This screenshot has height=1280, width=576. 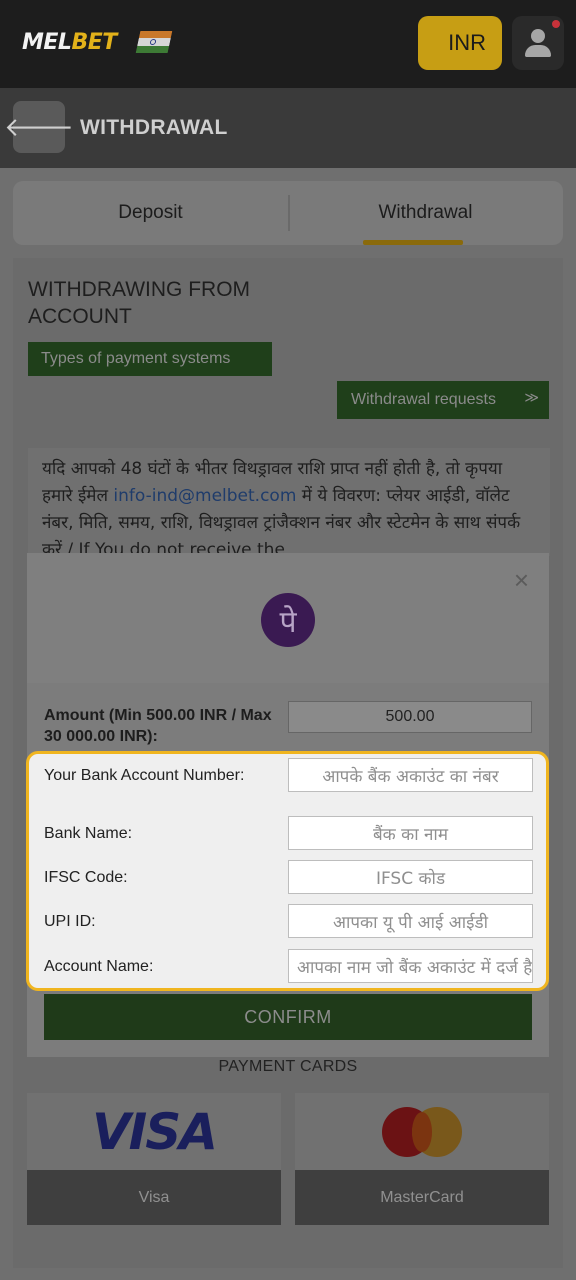 I want to click on phonepe-logo: पे, so click(x=288, y=620).